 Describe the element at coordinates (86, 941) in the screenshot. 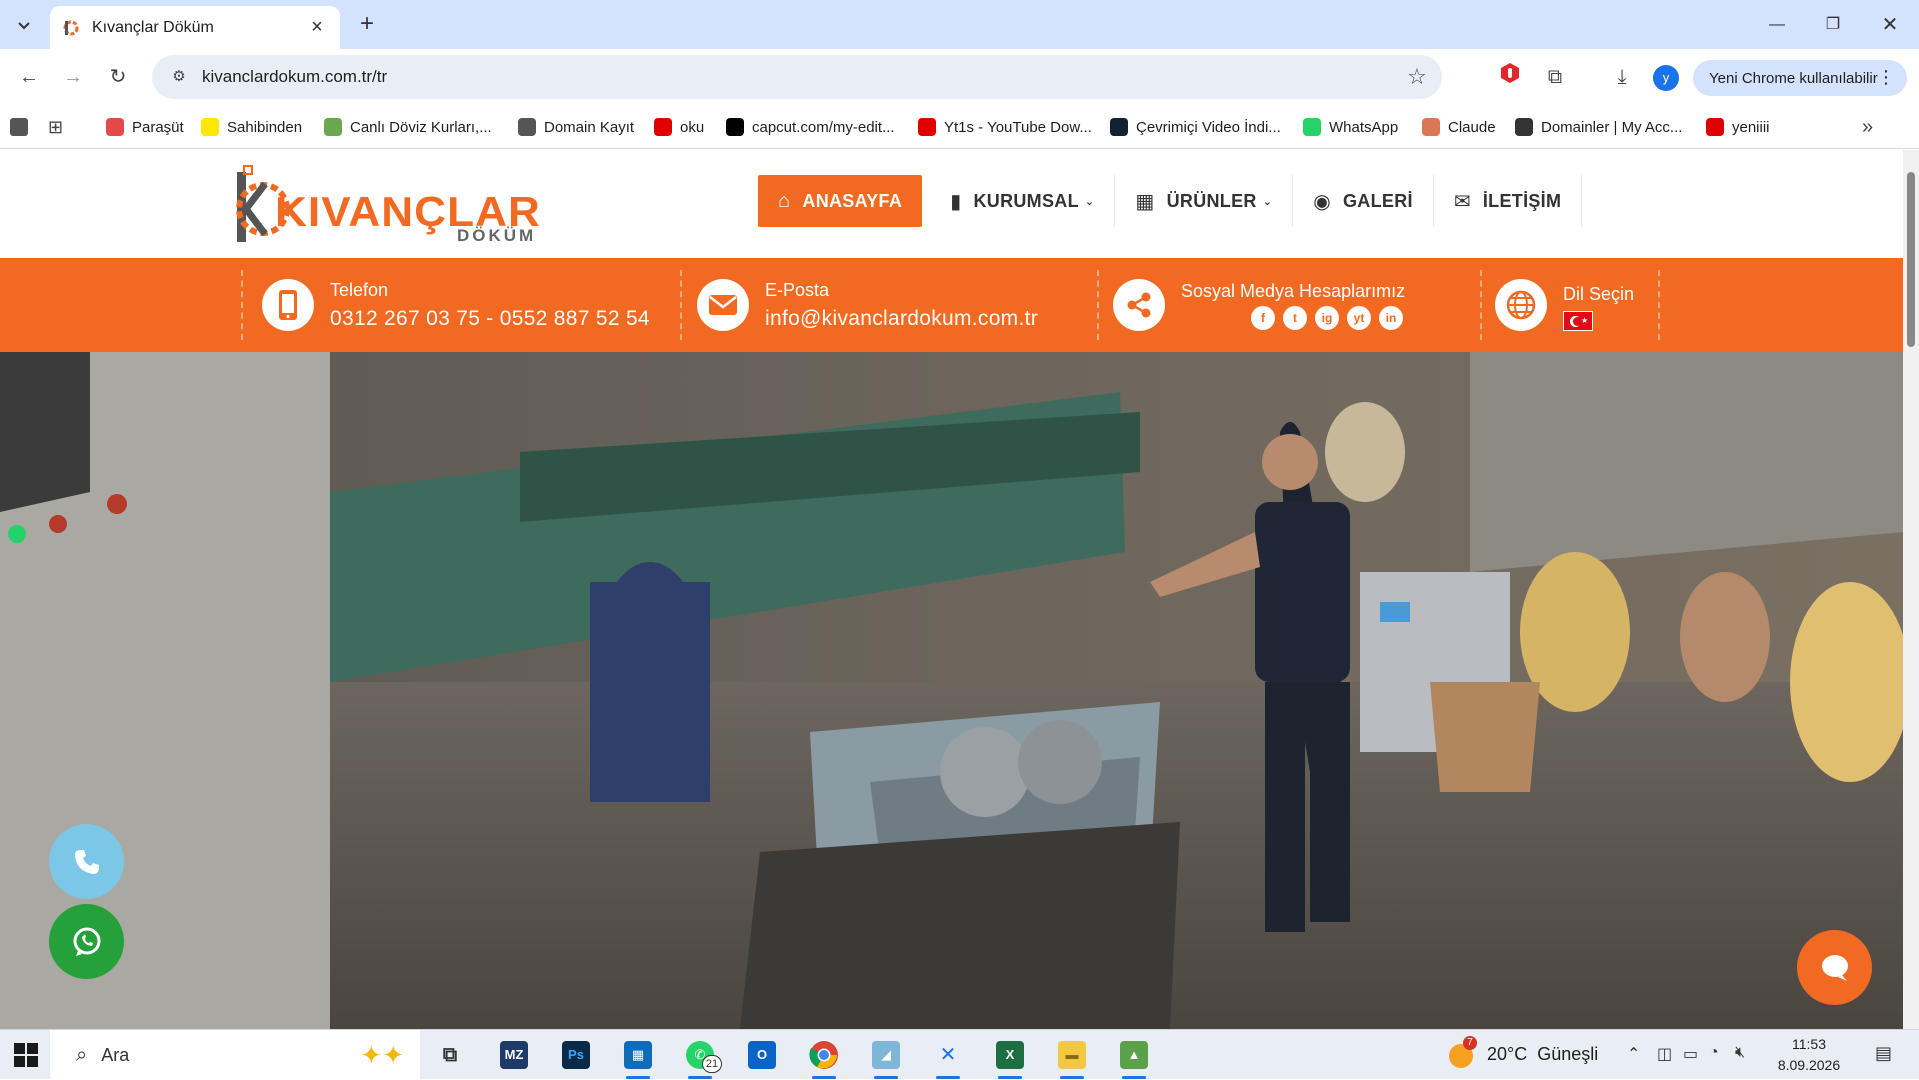

I see `whatsapp-fab-button` at that location.